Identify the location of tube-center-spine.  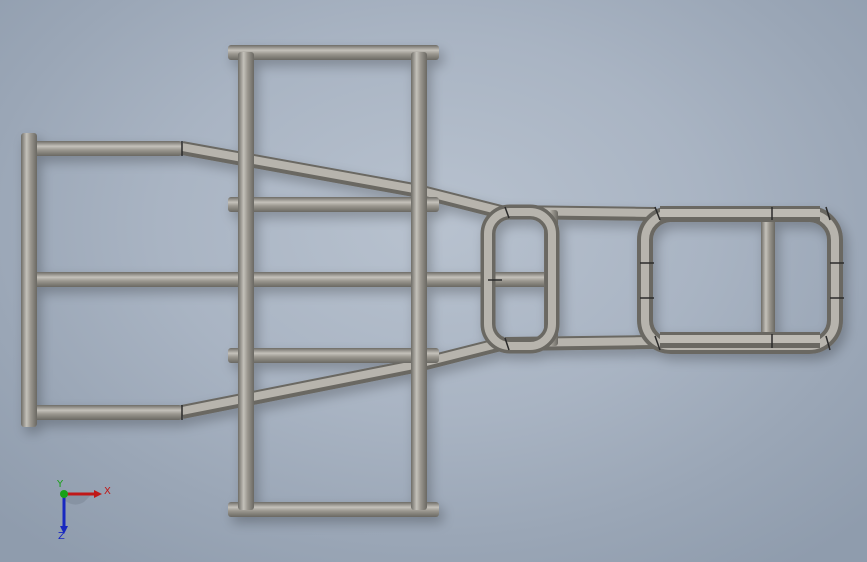
(290, 279).